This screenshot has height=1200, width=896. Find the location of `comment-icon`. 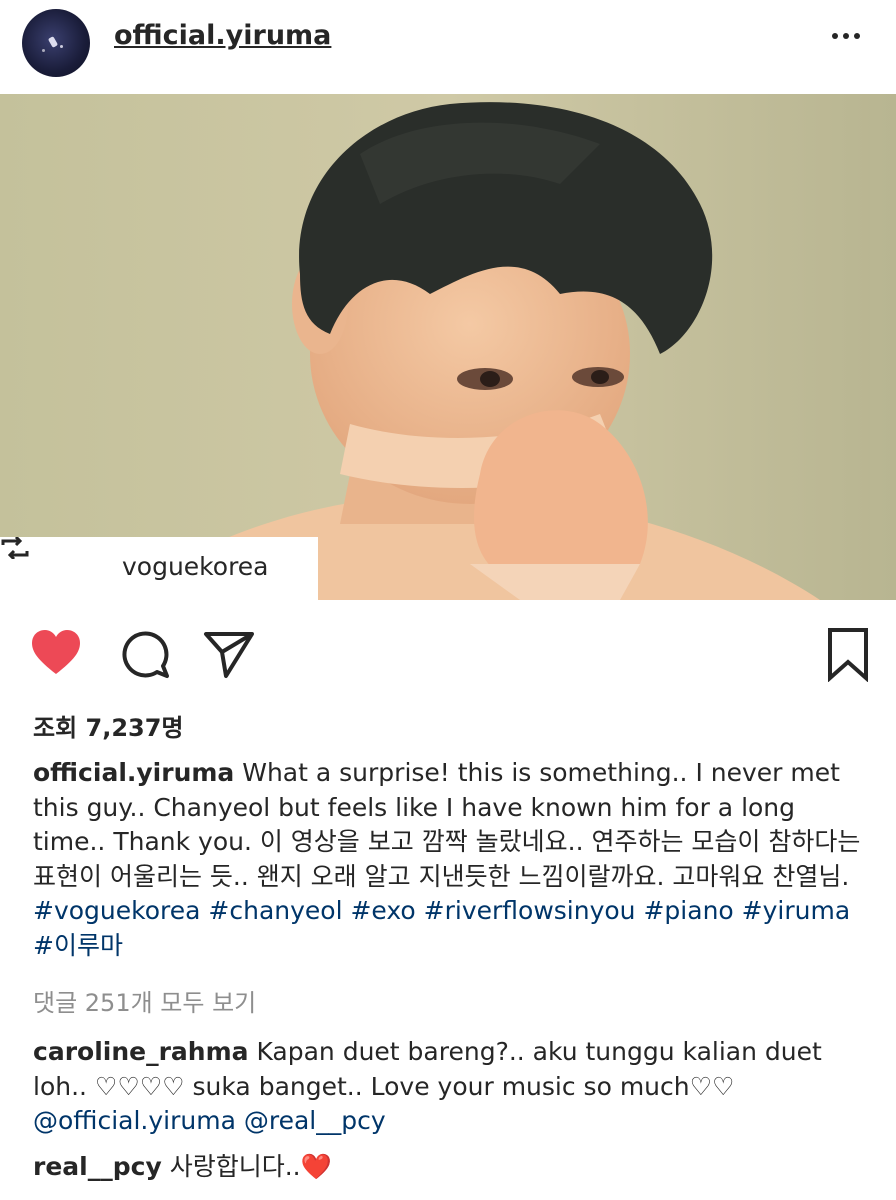

comment-icon is located at coordinates (145, 654).